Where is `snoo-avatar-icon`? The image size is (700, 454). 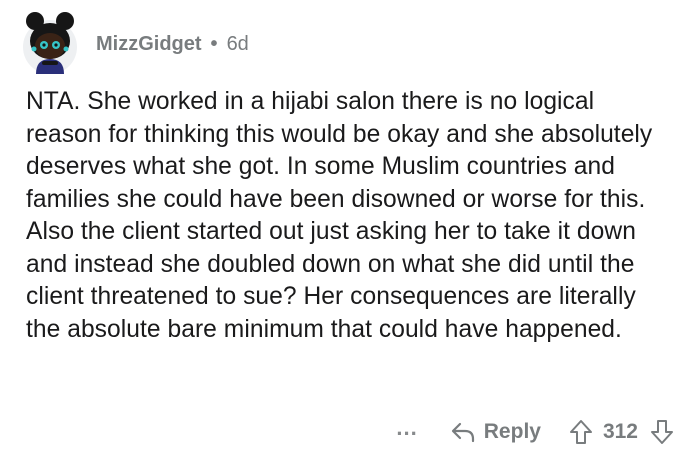 snoo-avatar-icon is located at coordinates (50, 43).